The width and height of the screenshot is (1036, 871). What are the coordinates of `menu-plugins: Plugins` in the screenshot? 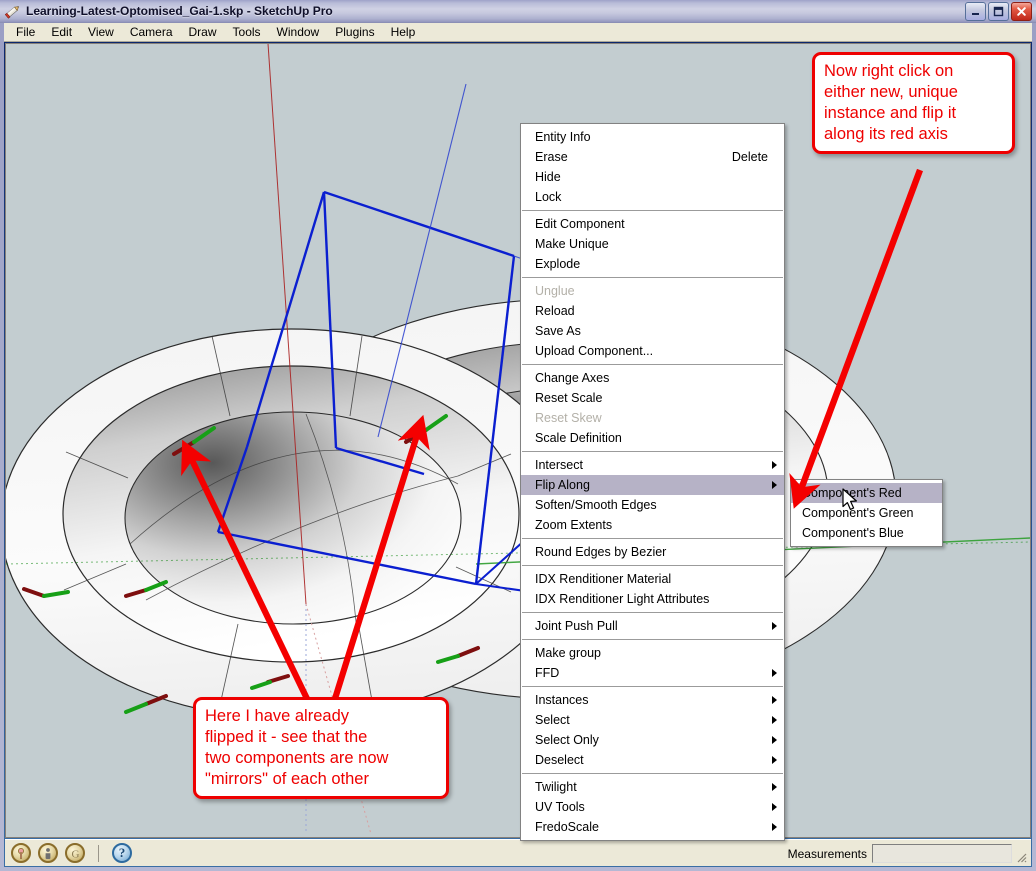 It's located at (354, 32).